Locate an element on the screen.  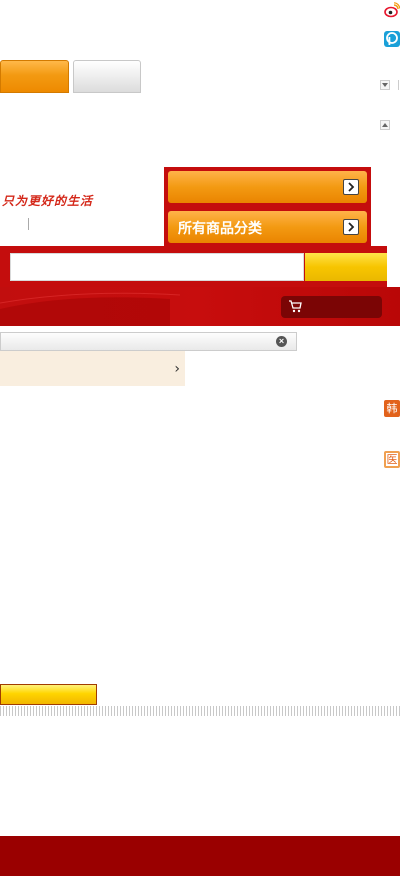
tab-primary is located at coordinates (34, 76).